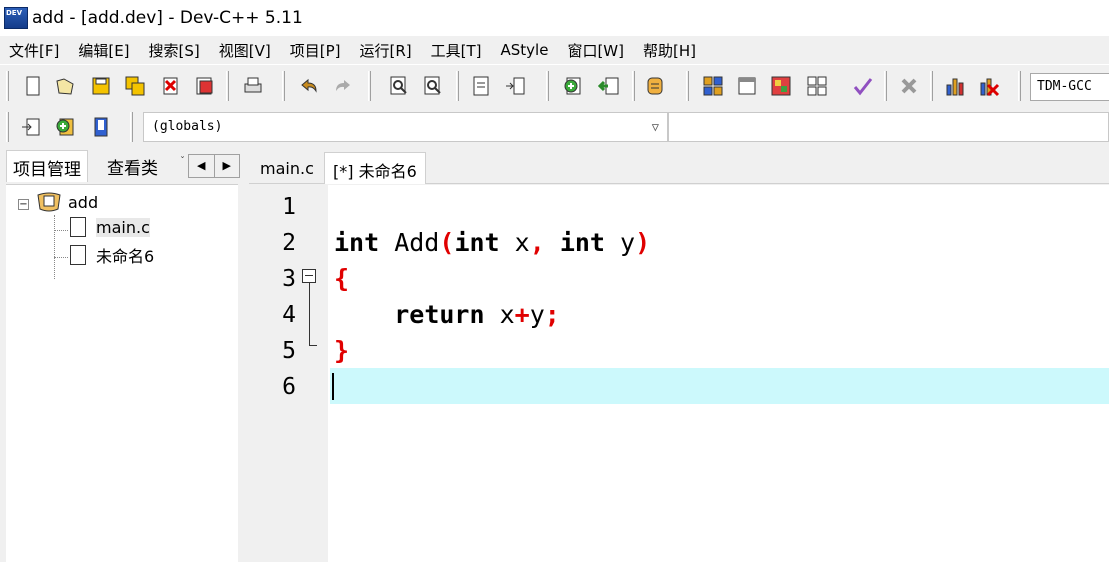 The image size is (1109, 562). I want to click on fold-end, so click(313, 345).